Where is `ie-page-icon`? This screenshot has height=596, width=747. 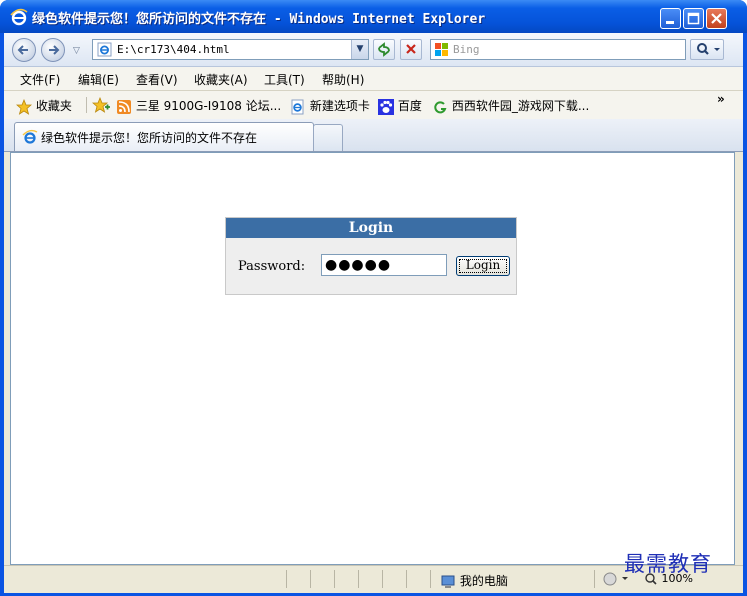
ie-page-icon is located at coordinates (297, 106).